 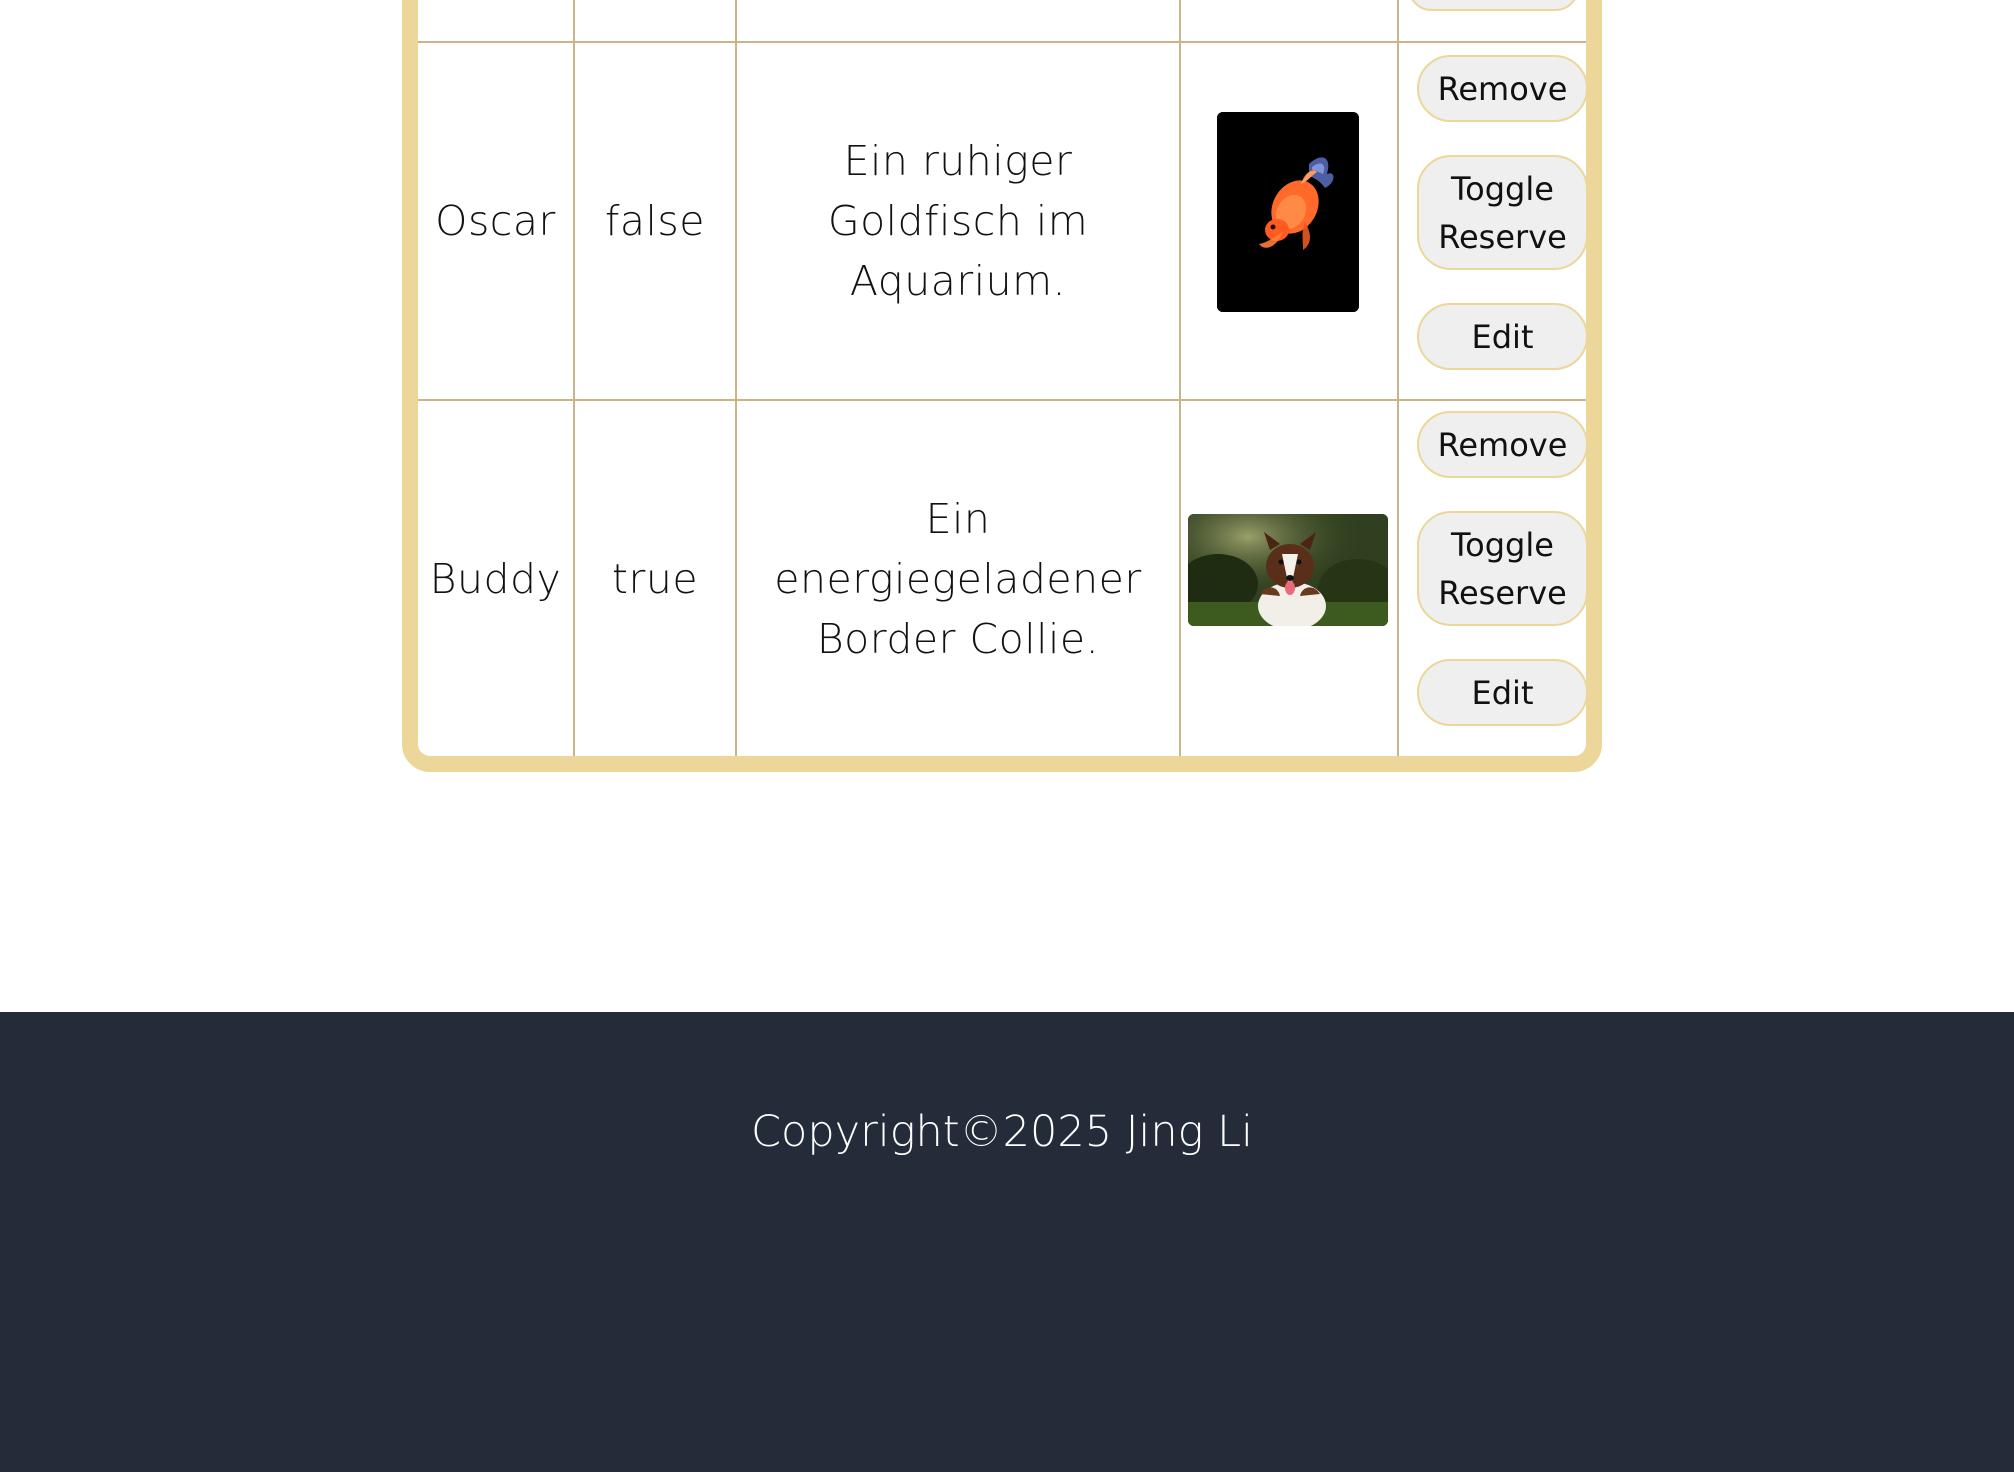 What do you see at coordinates (958, 578) in the screenshot?
I see `pet-description-cell: Ein energiegeladener Border Collie.` at bounding box center [958, 578].